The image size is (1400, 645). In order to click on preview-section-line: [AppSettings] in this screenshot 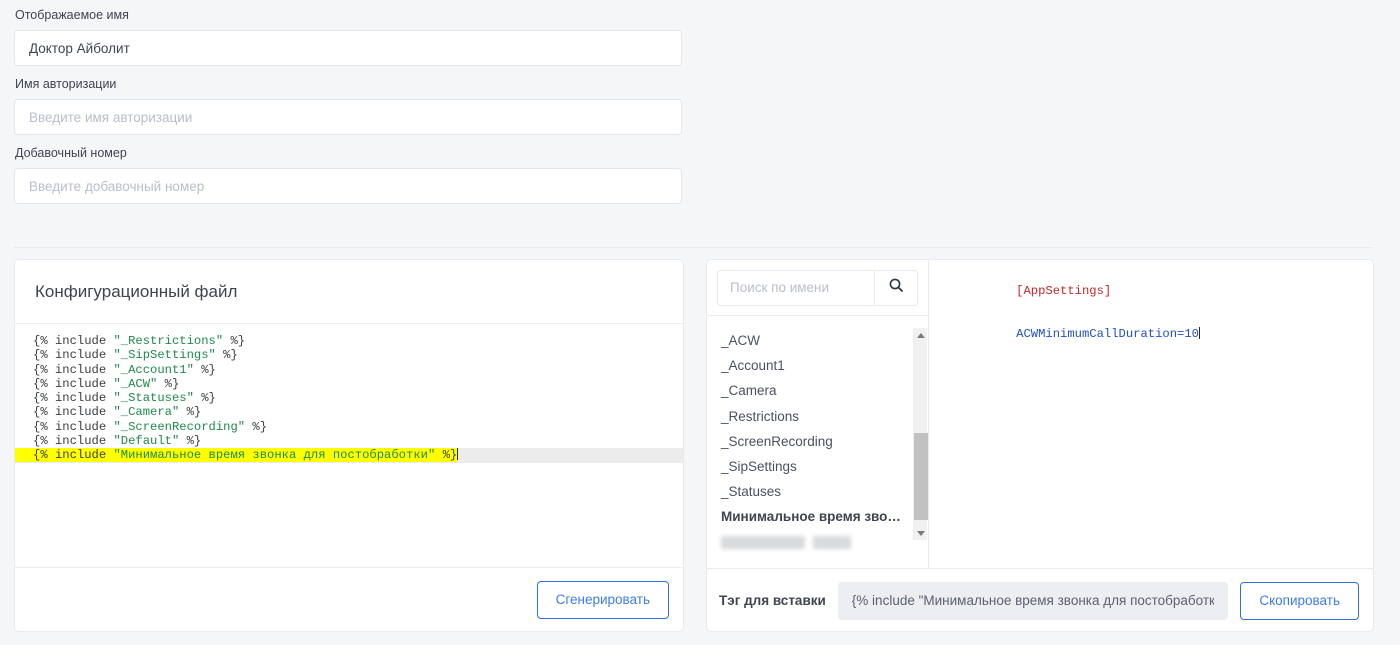, I will do `click(1158, 291)`.